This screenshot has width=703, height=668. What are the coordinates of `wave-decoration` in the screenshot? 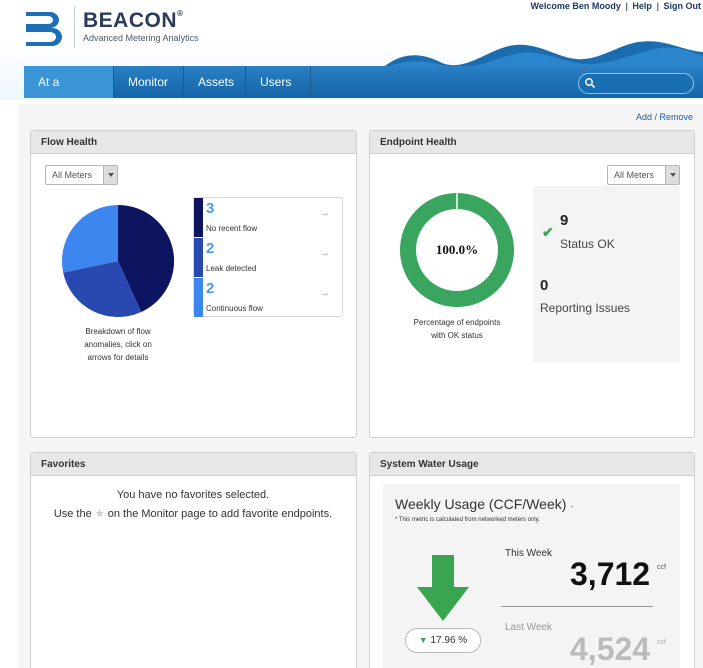 It's located at (541, 55).